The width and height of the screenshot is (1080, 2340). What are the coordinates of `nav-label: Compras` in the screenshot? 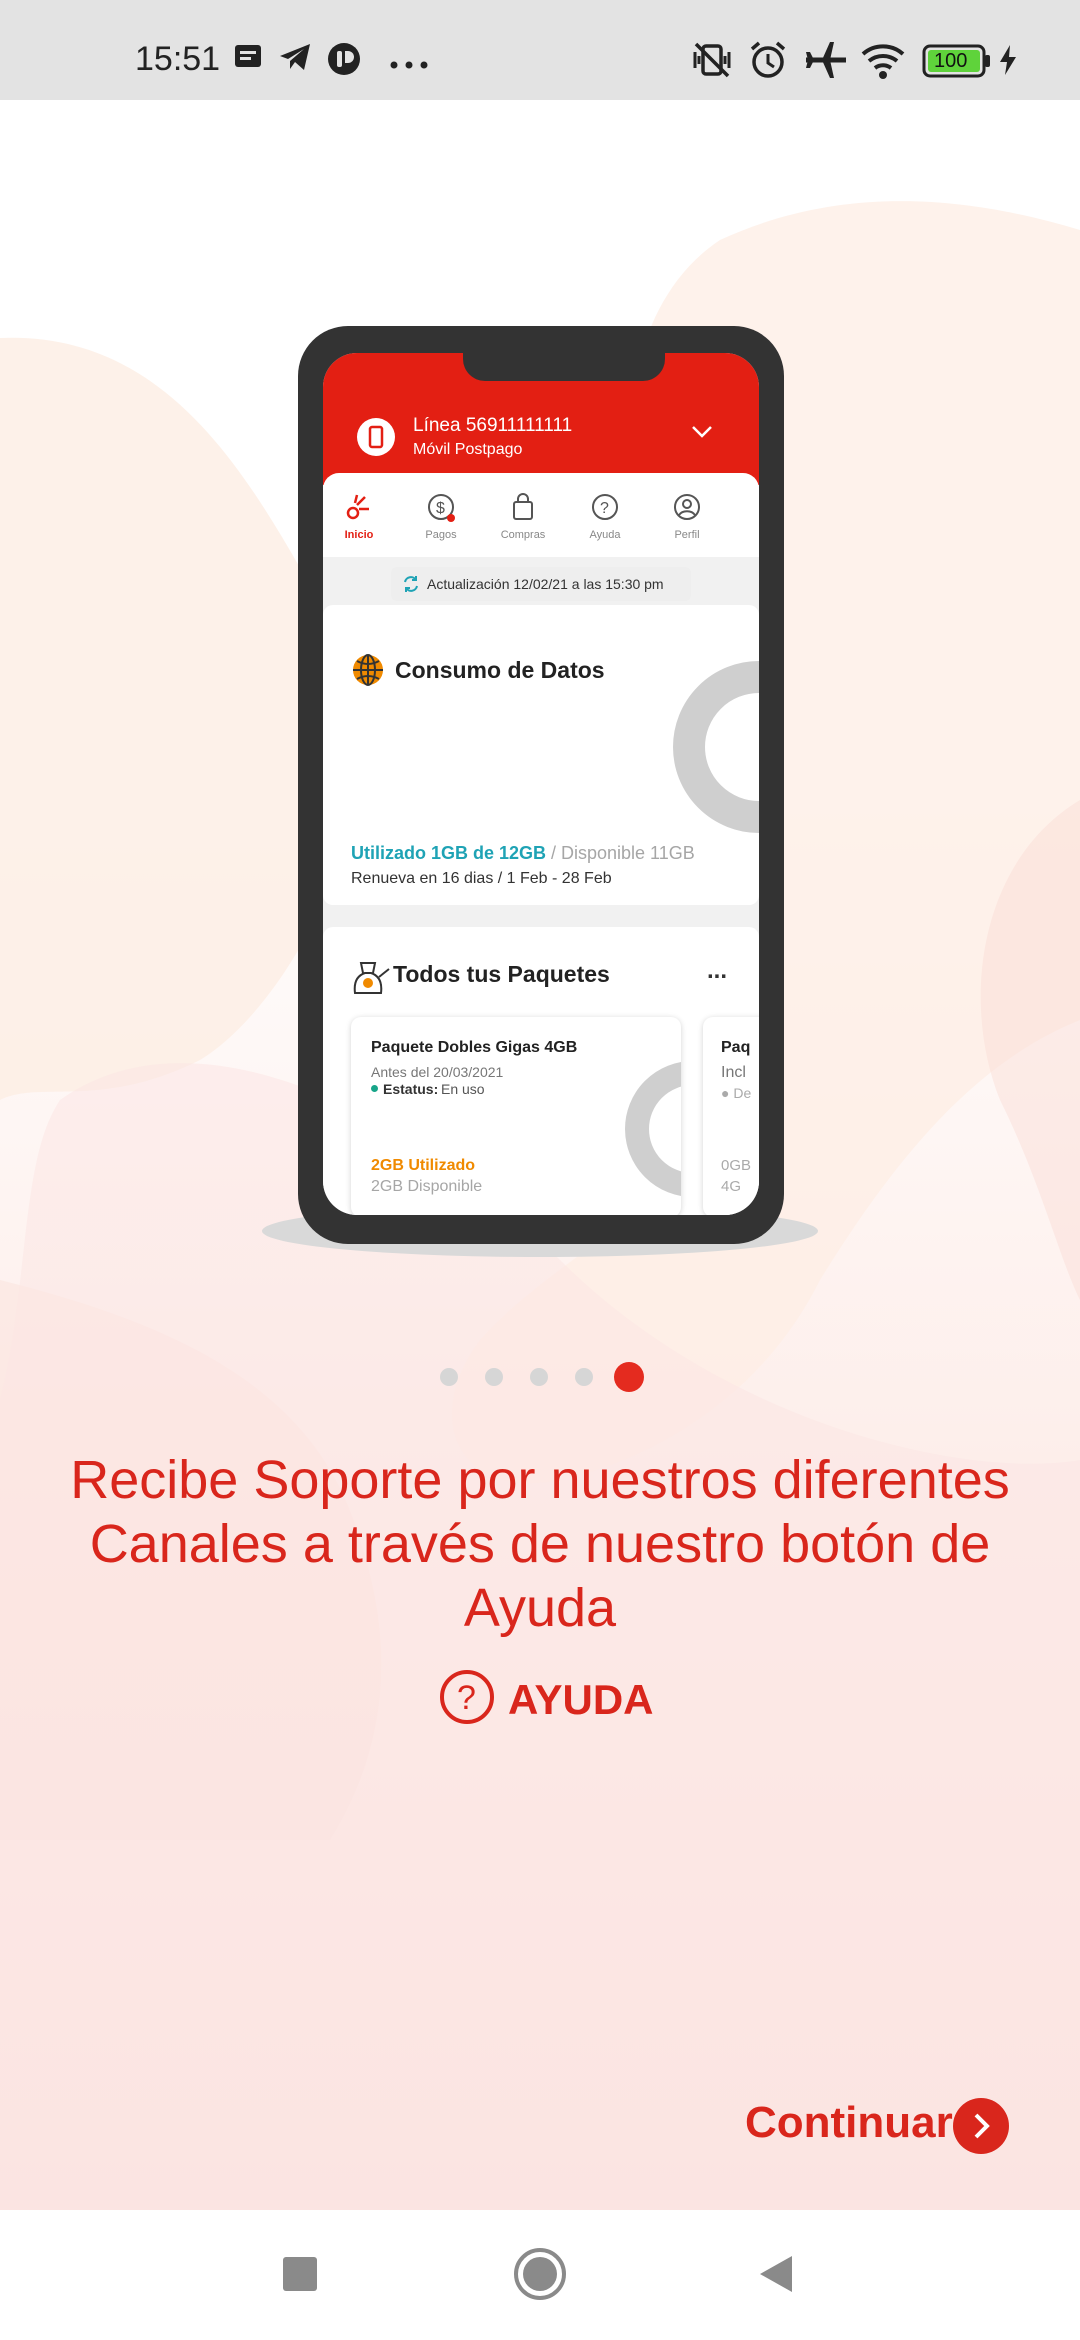 It's located at (523, 535).